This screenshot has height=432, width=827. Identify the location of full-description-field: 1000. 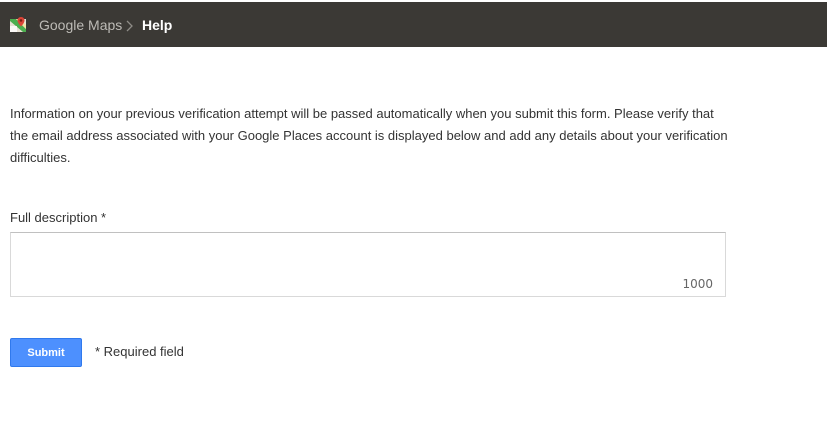
(368, 264).